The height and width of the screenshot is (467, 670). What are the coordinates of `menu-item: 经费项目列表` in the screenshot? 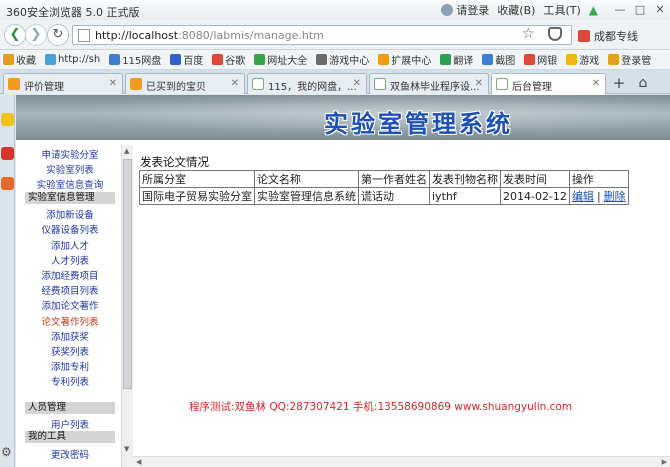 It's located at (70, 290).